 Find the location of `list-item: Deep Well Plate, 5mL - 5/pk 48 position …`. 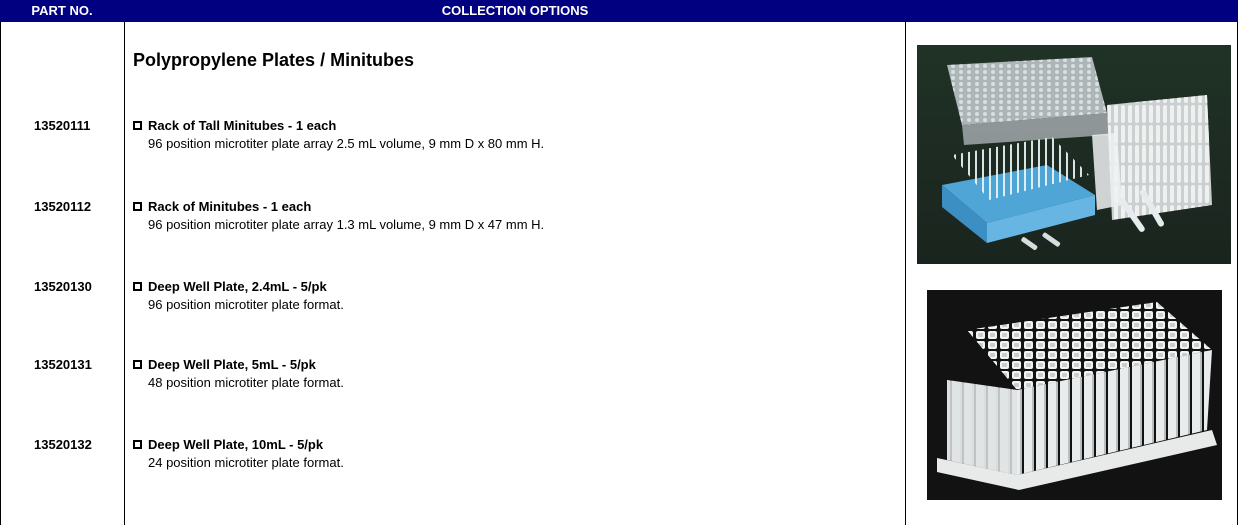

list-item: Deep Well Plate, 5mL - 5/pk 48 position … is located at coordinates (238, 373).